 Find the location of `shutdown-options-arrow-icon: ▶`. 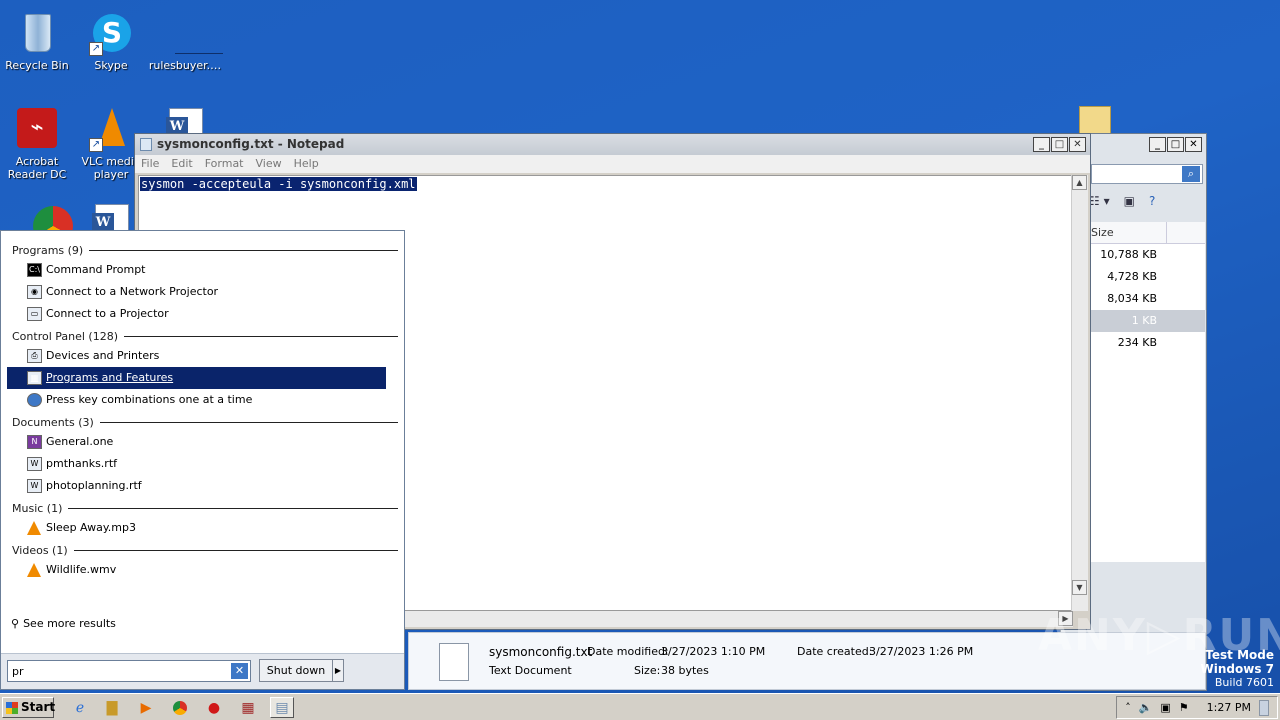

shutdown-options-arrow-icon: ▶ is located at coordinates (338, 670).